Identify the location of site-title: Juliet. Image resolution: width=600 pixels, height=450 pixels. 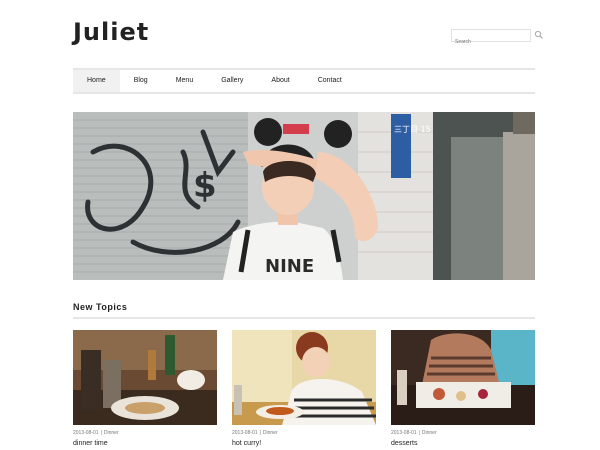
(111, 32).